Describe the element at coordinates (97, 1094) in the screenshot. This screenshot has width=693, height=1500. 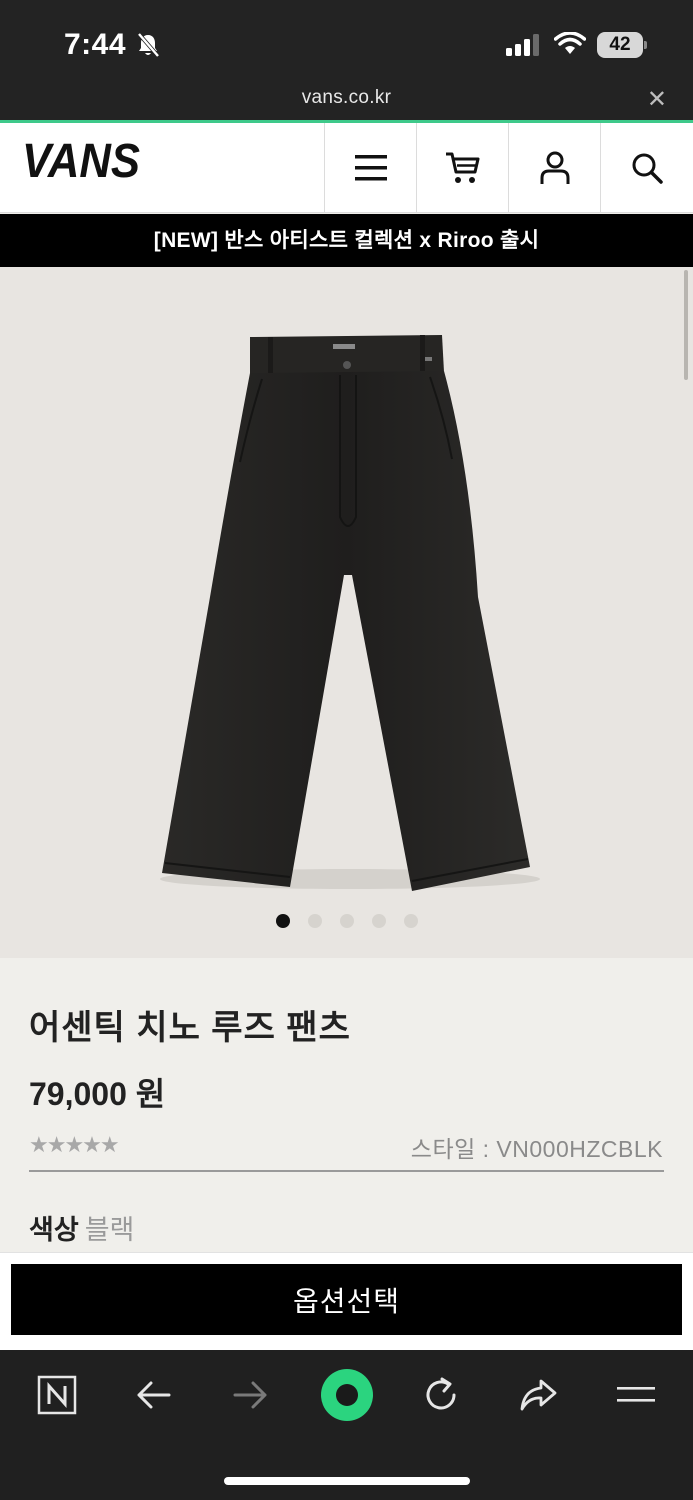
I see `product-price: 79,000 원` at that location.